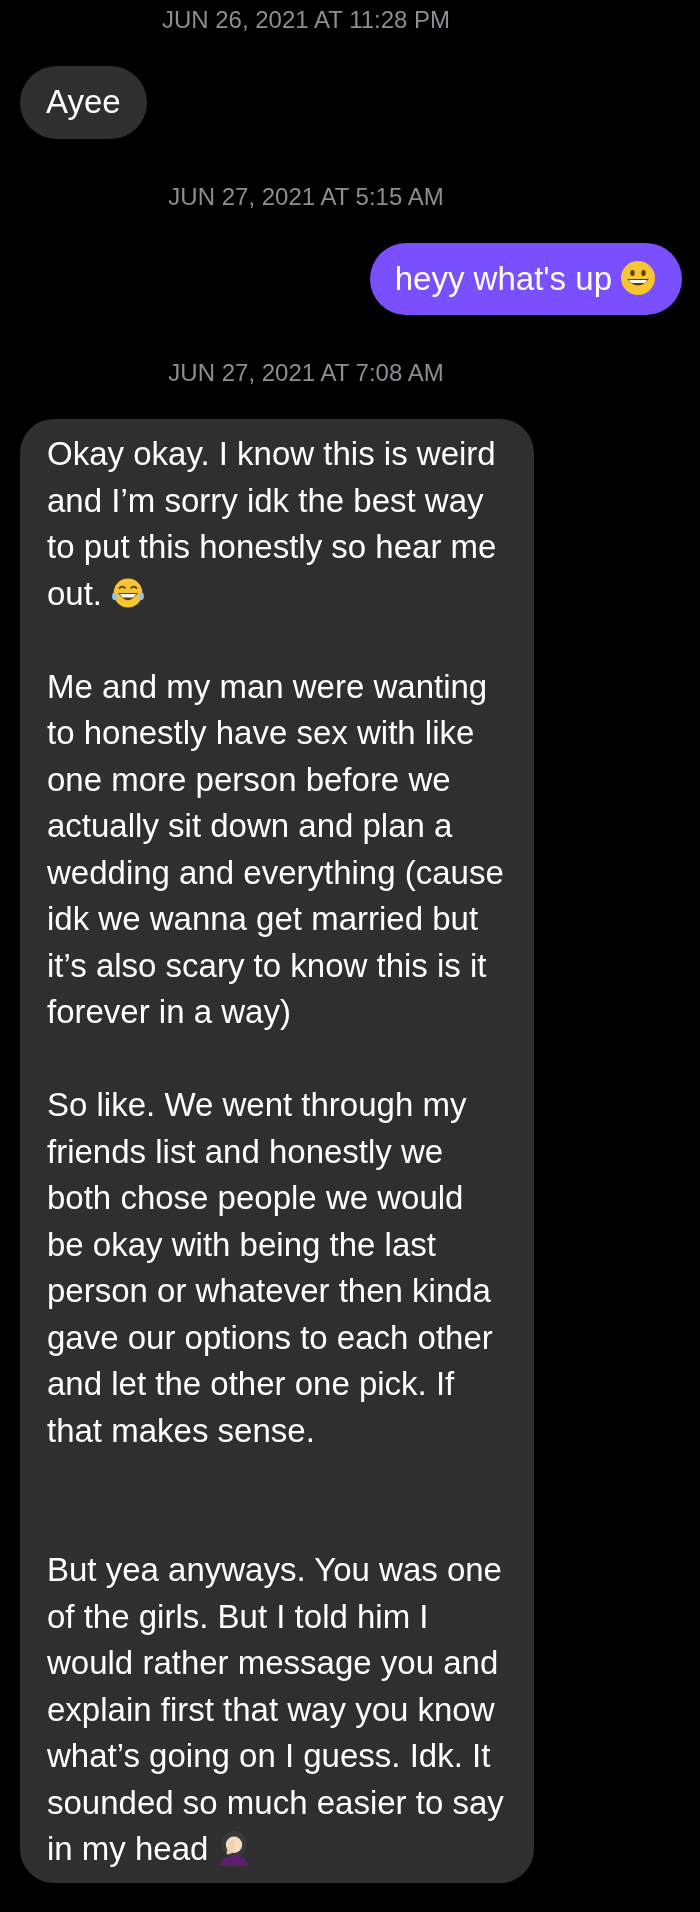 This screenshot has height=1912, width=700. What do you see at coordinates (275, 1709) in the screenshot?
I see `message-text: But yea anyways. You was one of the girls. But I told him I would rather message you and explain first that way you know what’s going on I guess. Idk. It sounded so much easier to say in my head` at bounding box center [275, 1709].